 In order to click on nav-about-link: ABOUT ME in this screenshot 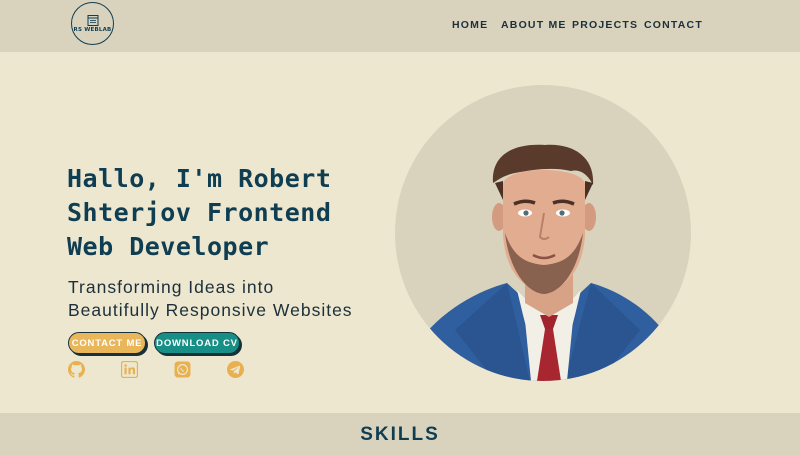, I will do `click(534, 25)`.